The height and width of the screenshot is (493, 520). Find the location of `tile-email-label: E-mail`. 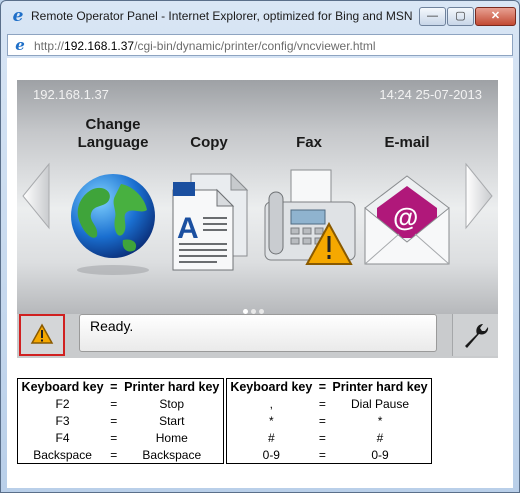

tile-email-label: E-mail is located at coordinates (407, 142).